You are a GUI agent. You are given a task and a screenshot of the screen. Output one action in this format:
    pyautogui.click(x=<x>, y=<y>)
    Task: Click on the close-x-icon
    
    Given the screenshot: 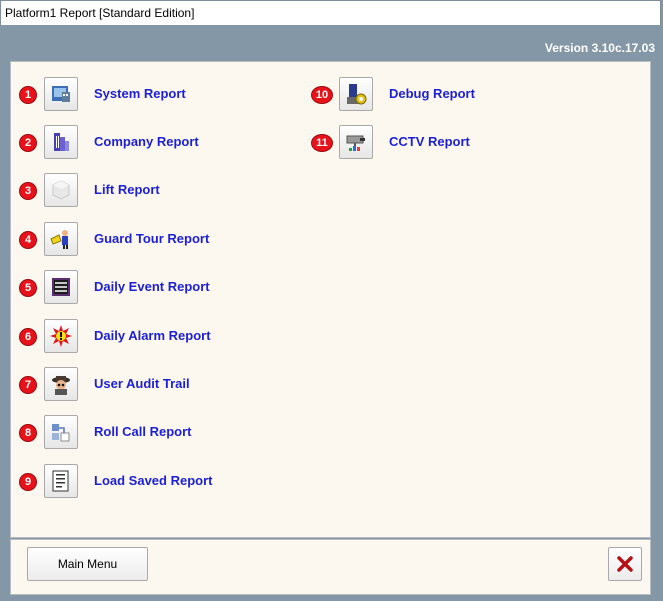 What is the action you would take?
    pyautogui.click(x=625, y=564)
    